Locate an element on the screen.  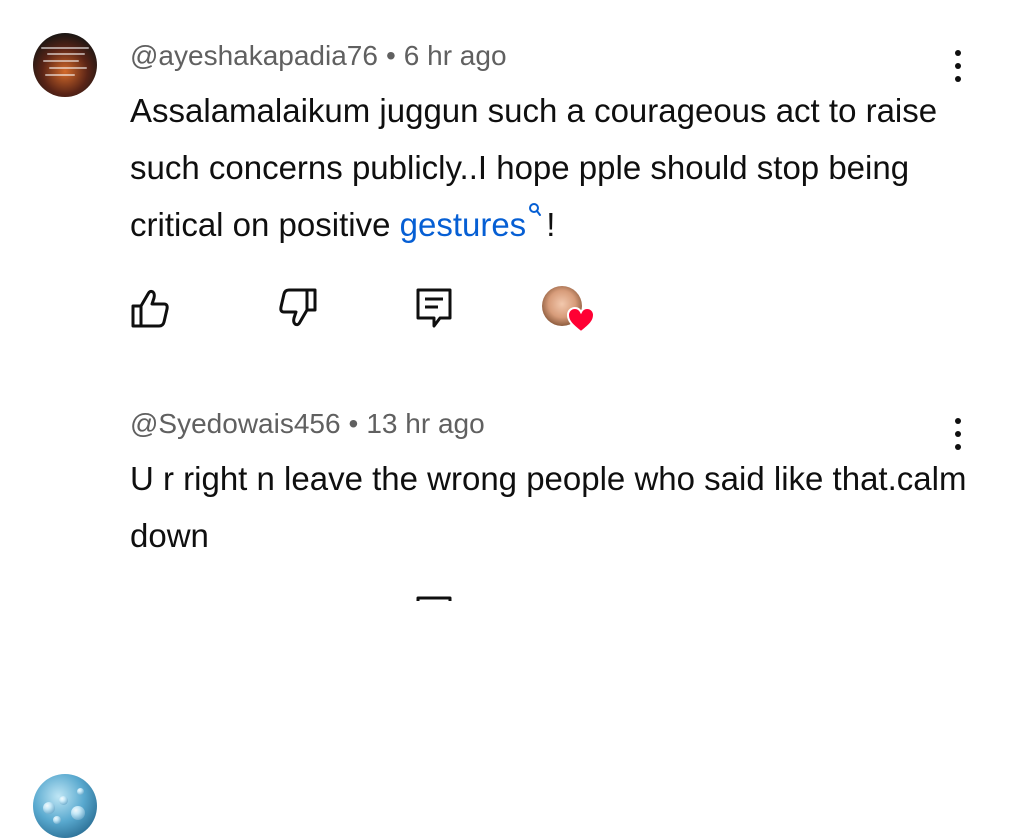
comment-time: 6 hr ago is located at coordinates (455, 55).